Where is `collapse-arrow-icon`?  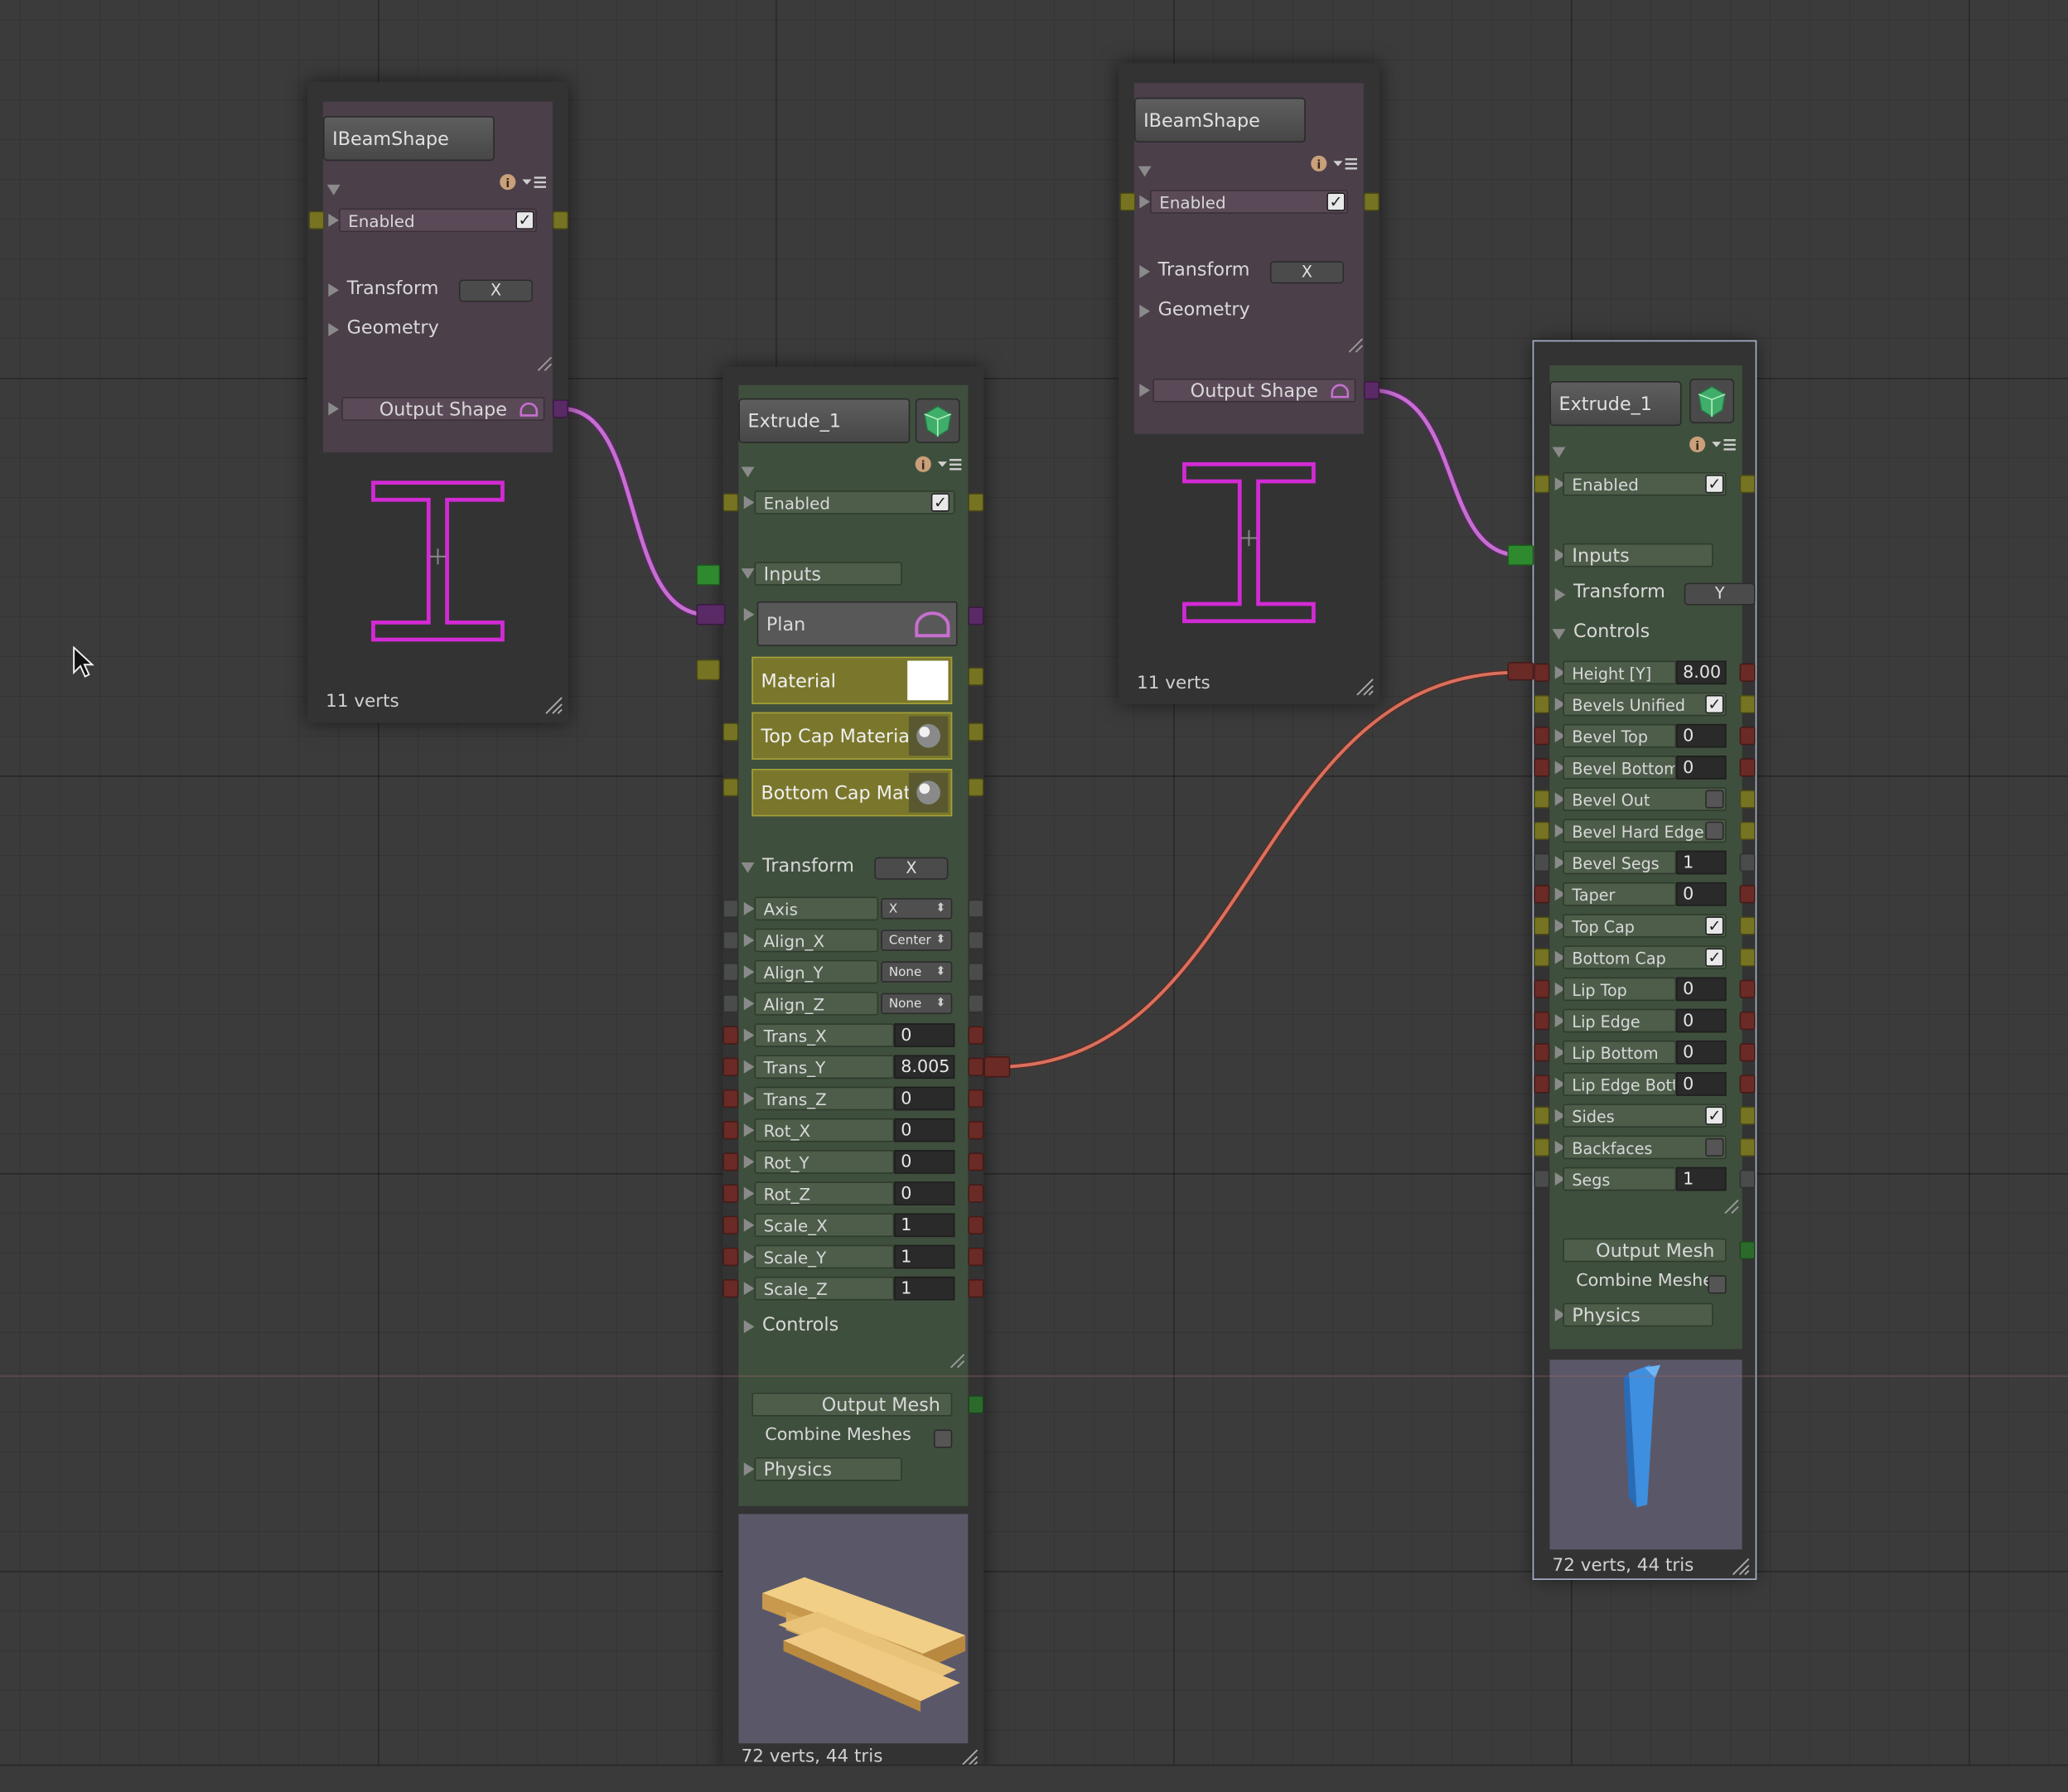
collapse-arrow-icon is located at coordinates (333, 190).